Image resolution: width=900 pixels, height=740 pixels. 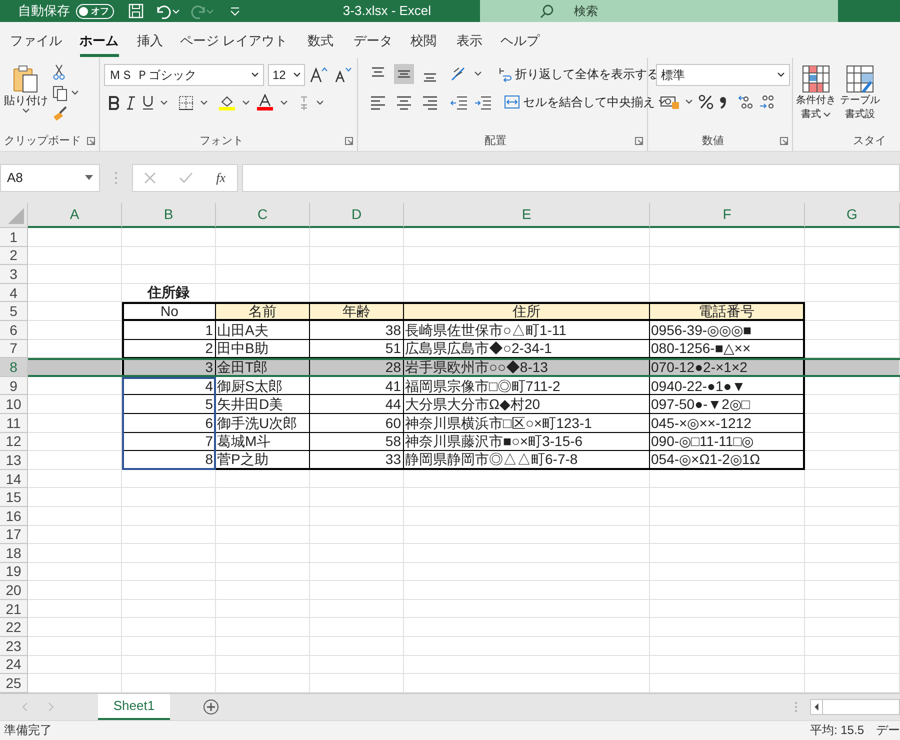 I want to click on insert-function-button: fx, so click(x=221, y=178).